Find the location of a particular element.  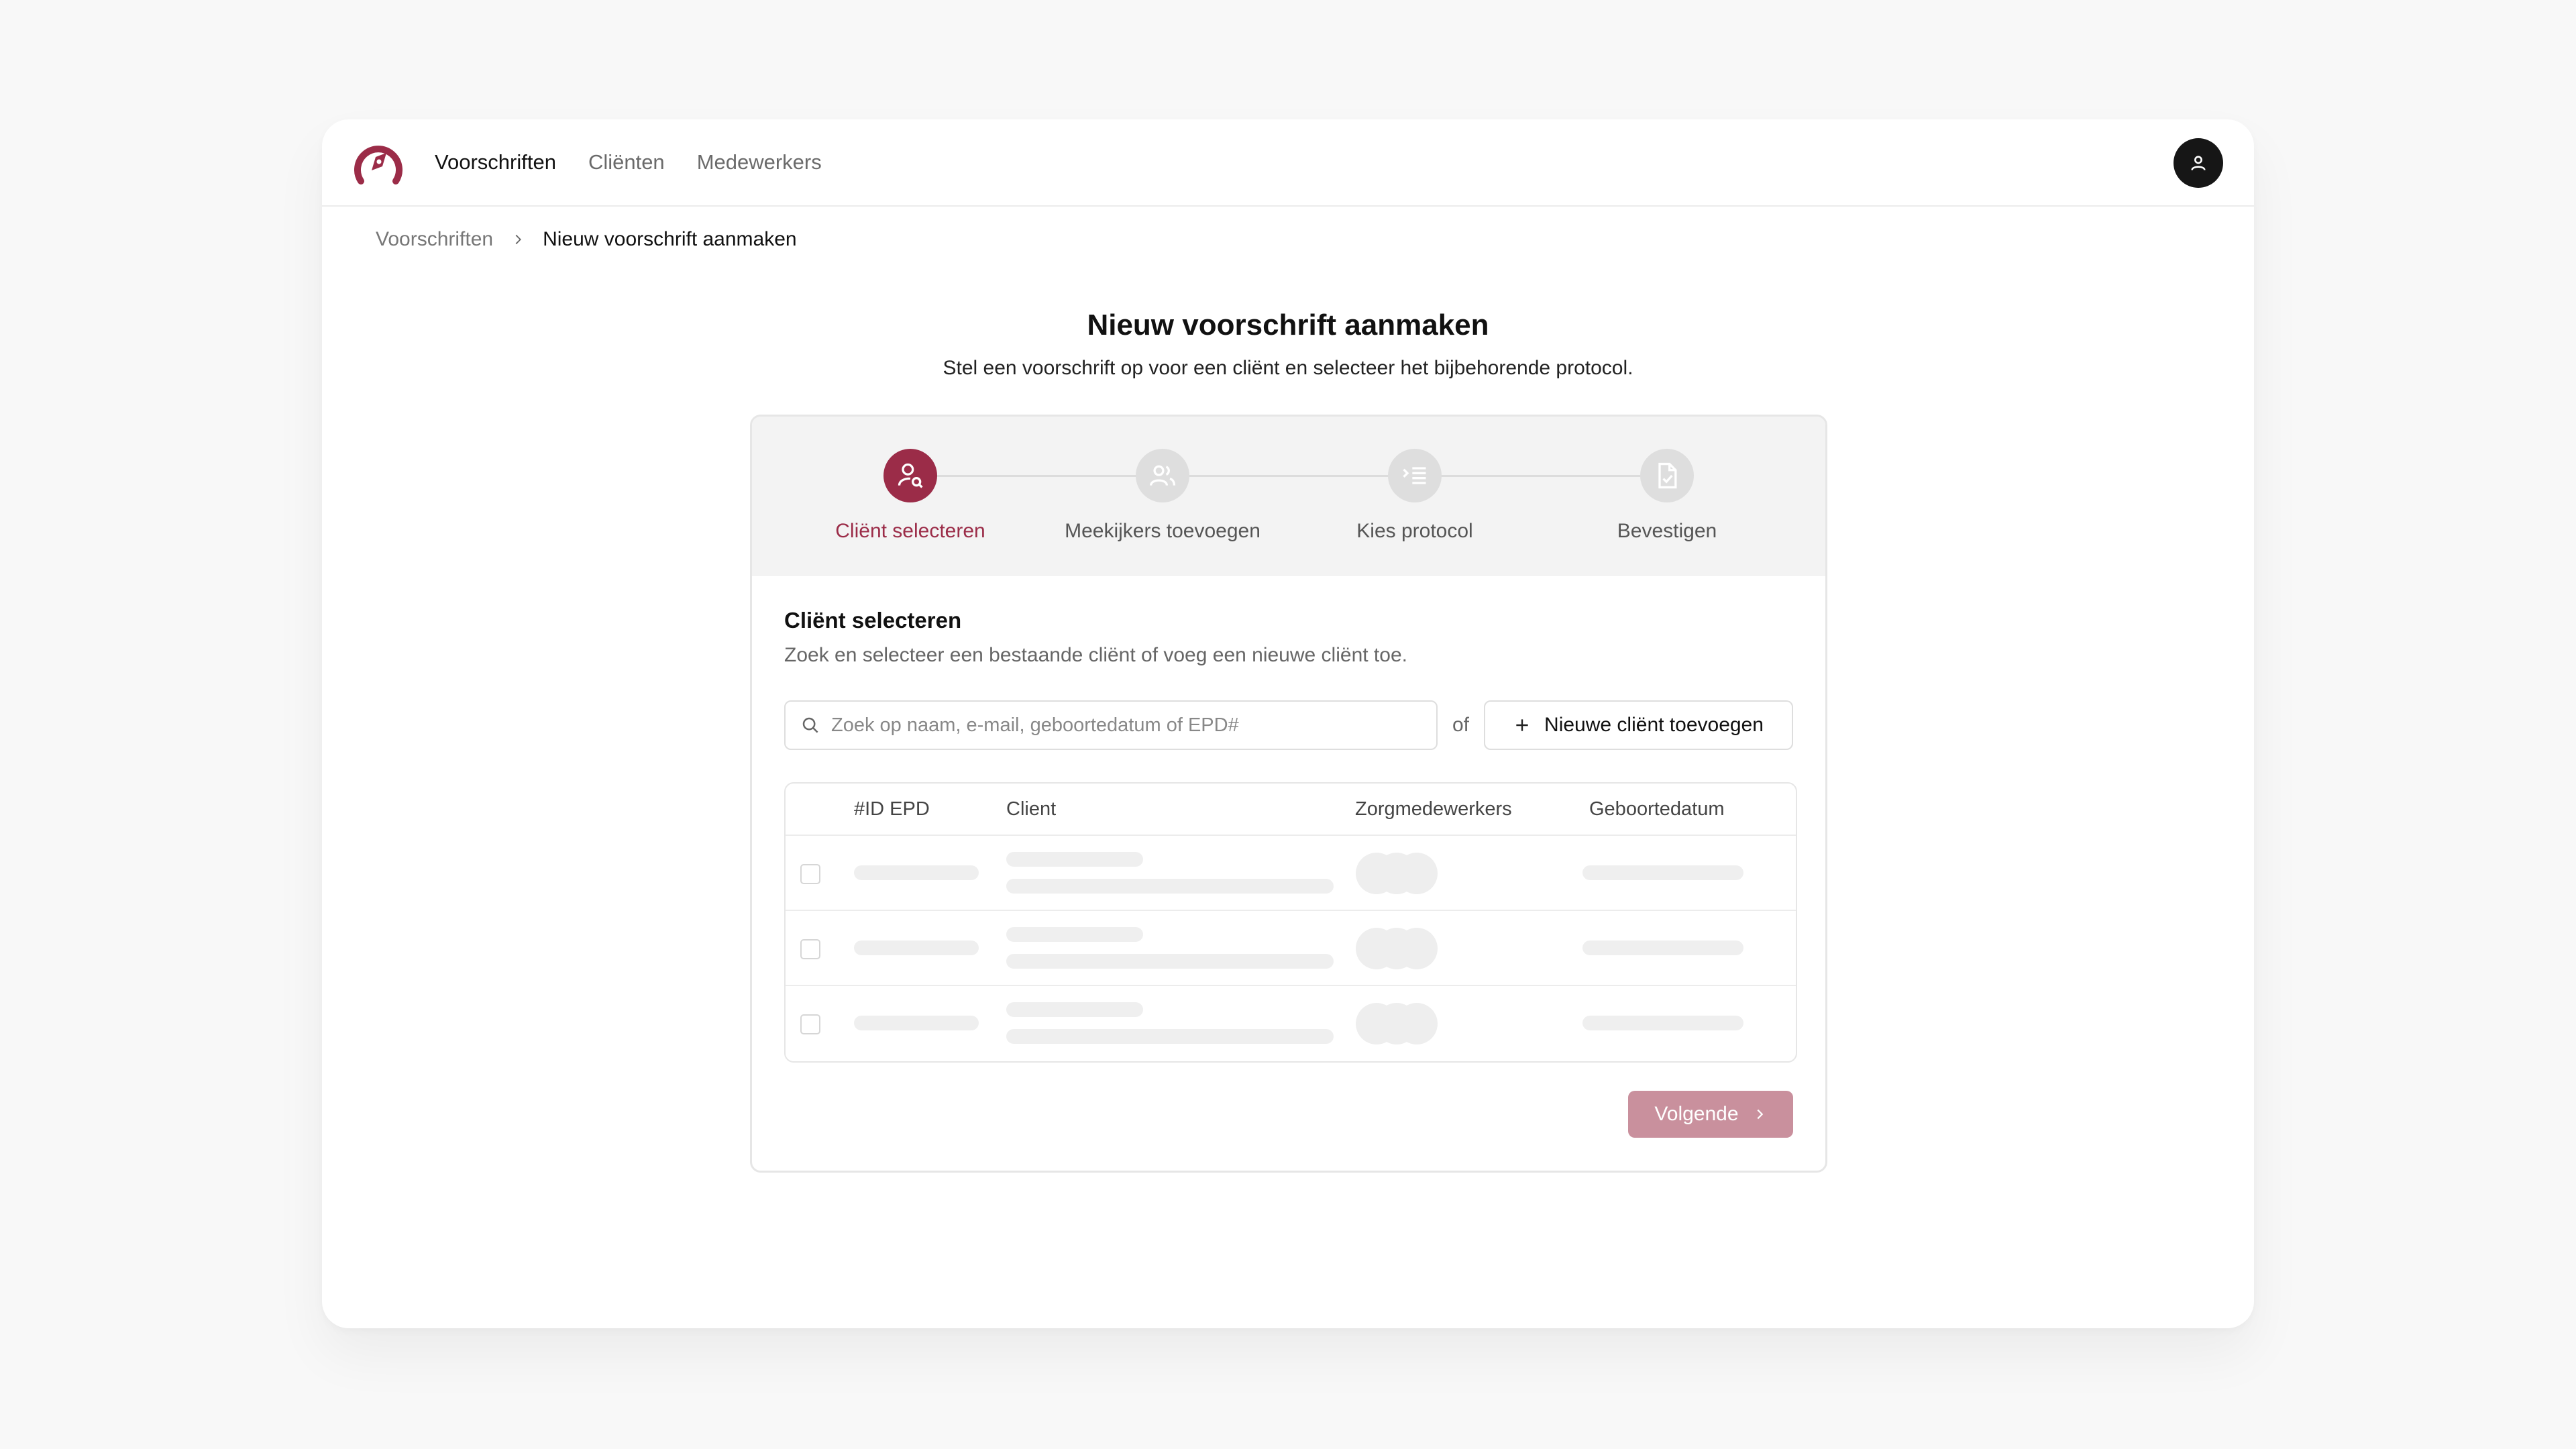

step-kies-protocol: Kies protocol is located at coordinates (1414, 496).